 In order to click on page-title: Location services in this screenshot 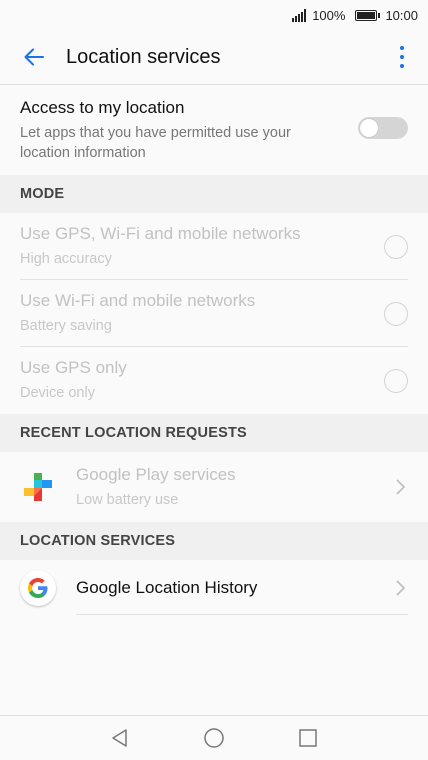, I will do `click(143, 56)`.